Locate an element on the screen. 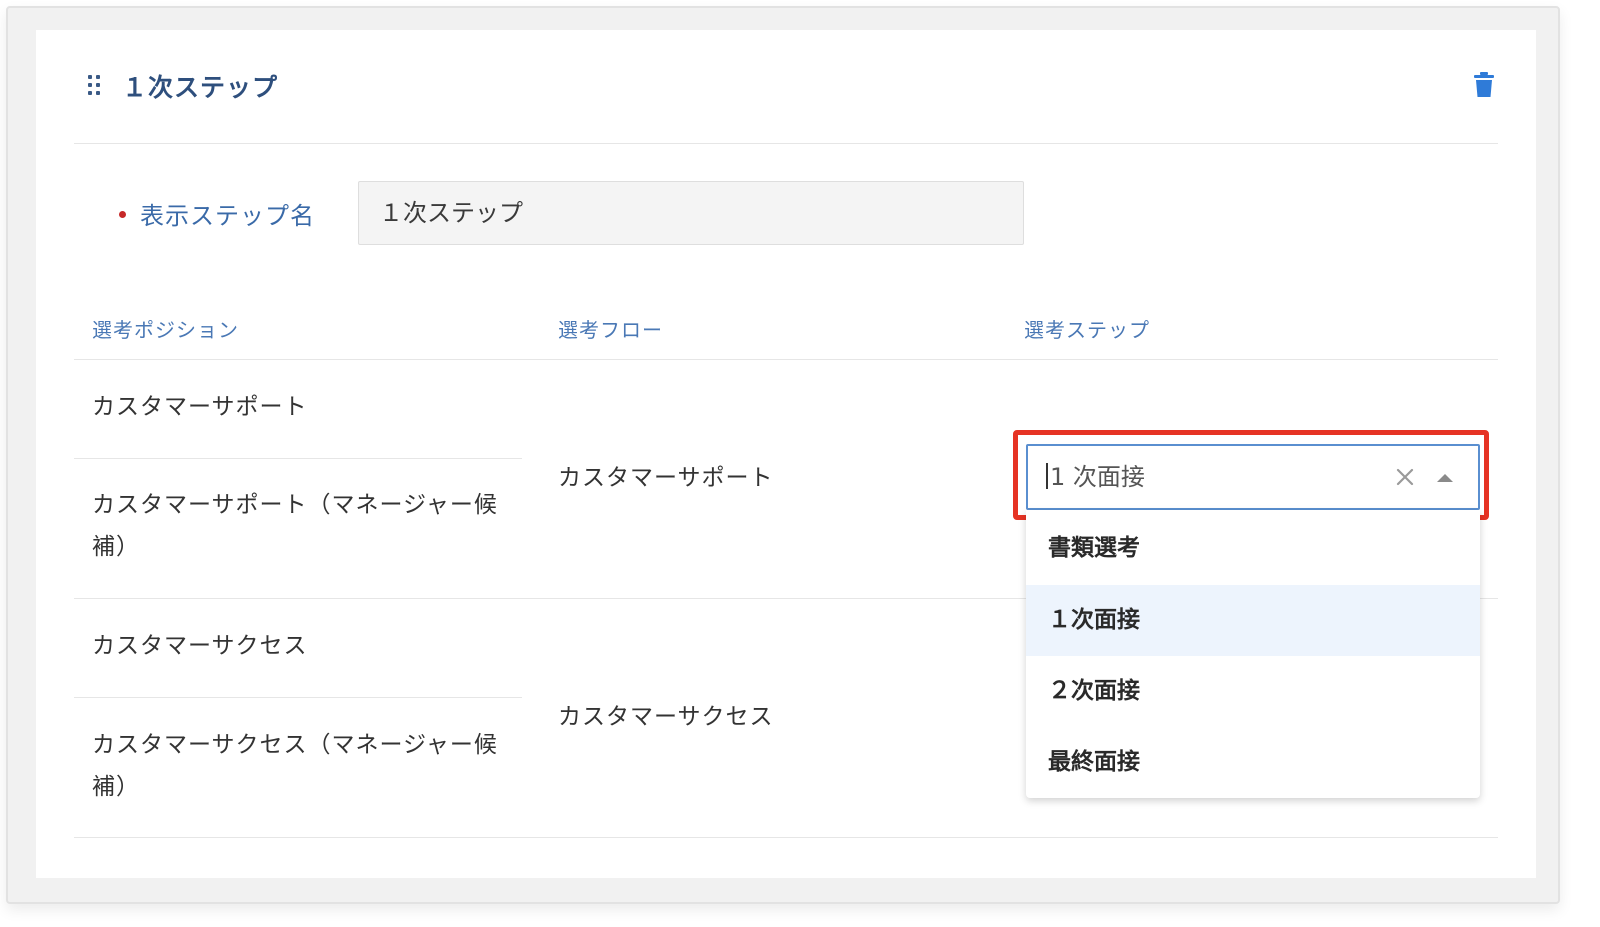 The height and width of the screenshot is (927, 1600). step-card-header: １次ステップ is located at coordinates (786, 87).